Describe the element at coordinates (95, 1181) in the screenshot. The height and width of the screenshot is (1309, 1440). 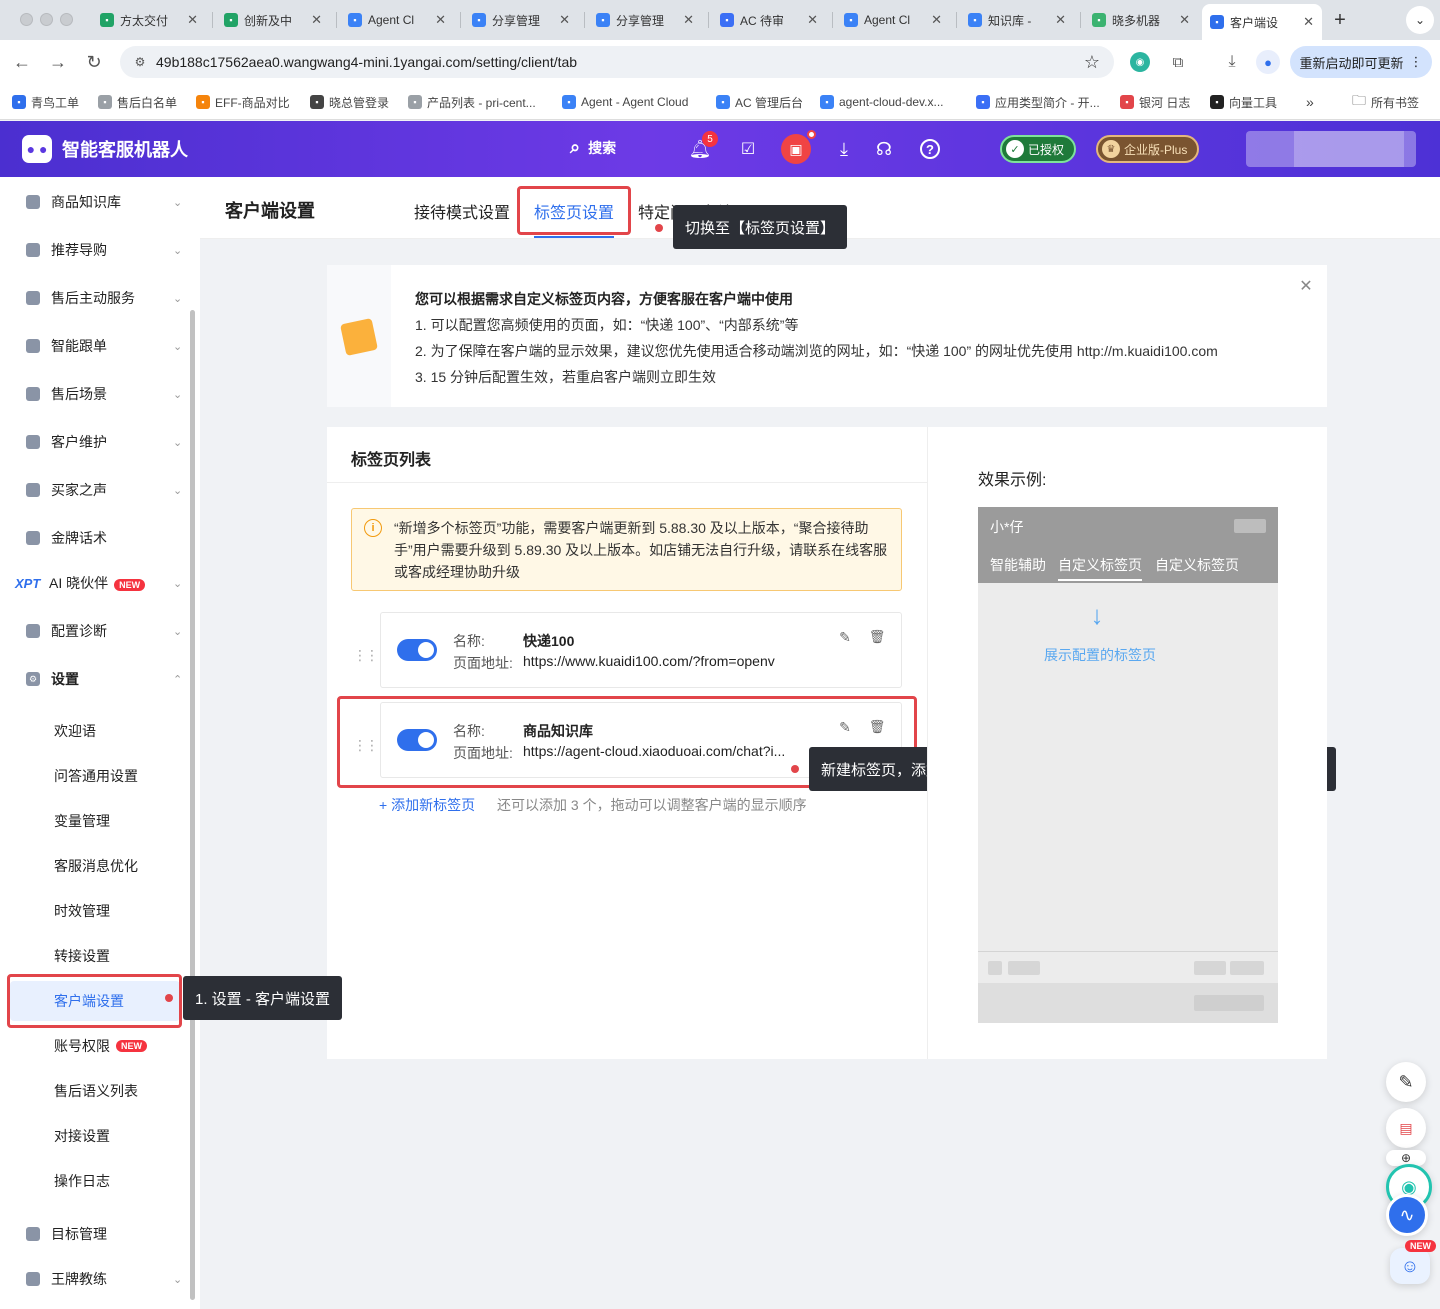
I see `settings-sub-item: 操作日志` at that location.